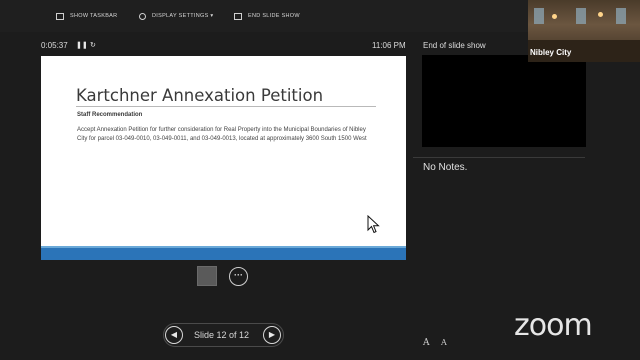 The image size is (640, 360). I want to click on panel-divider, so click(499, 157).